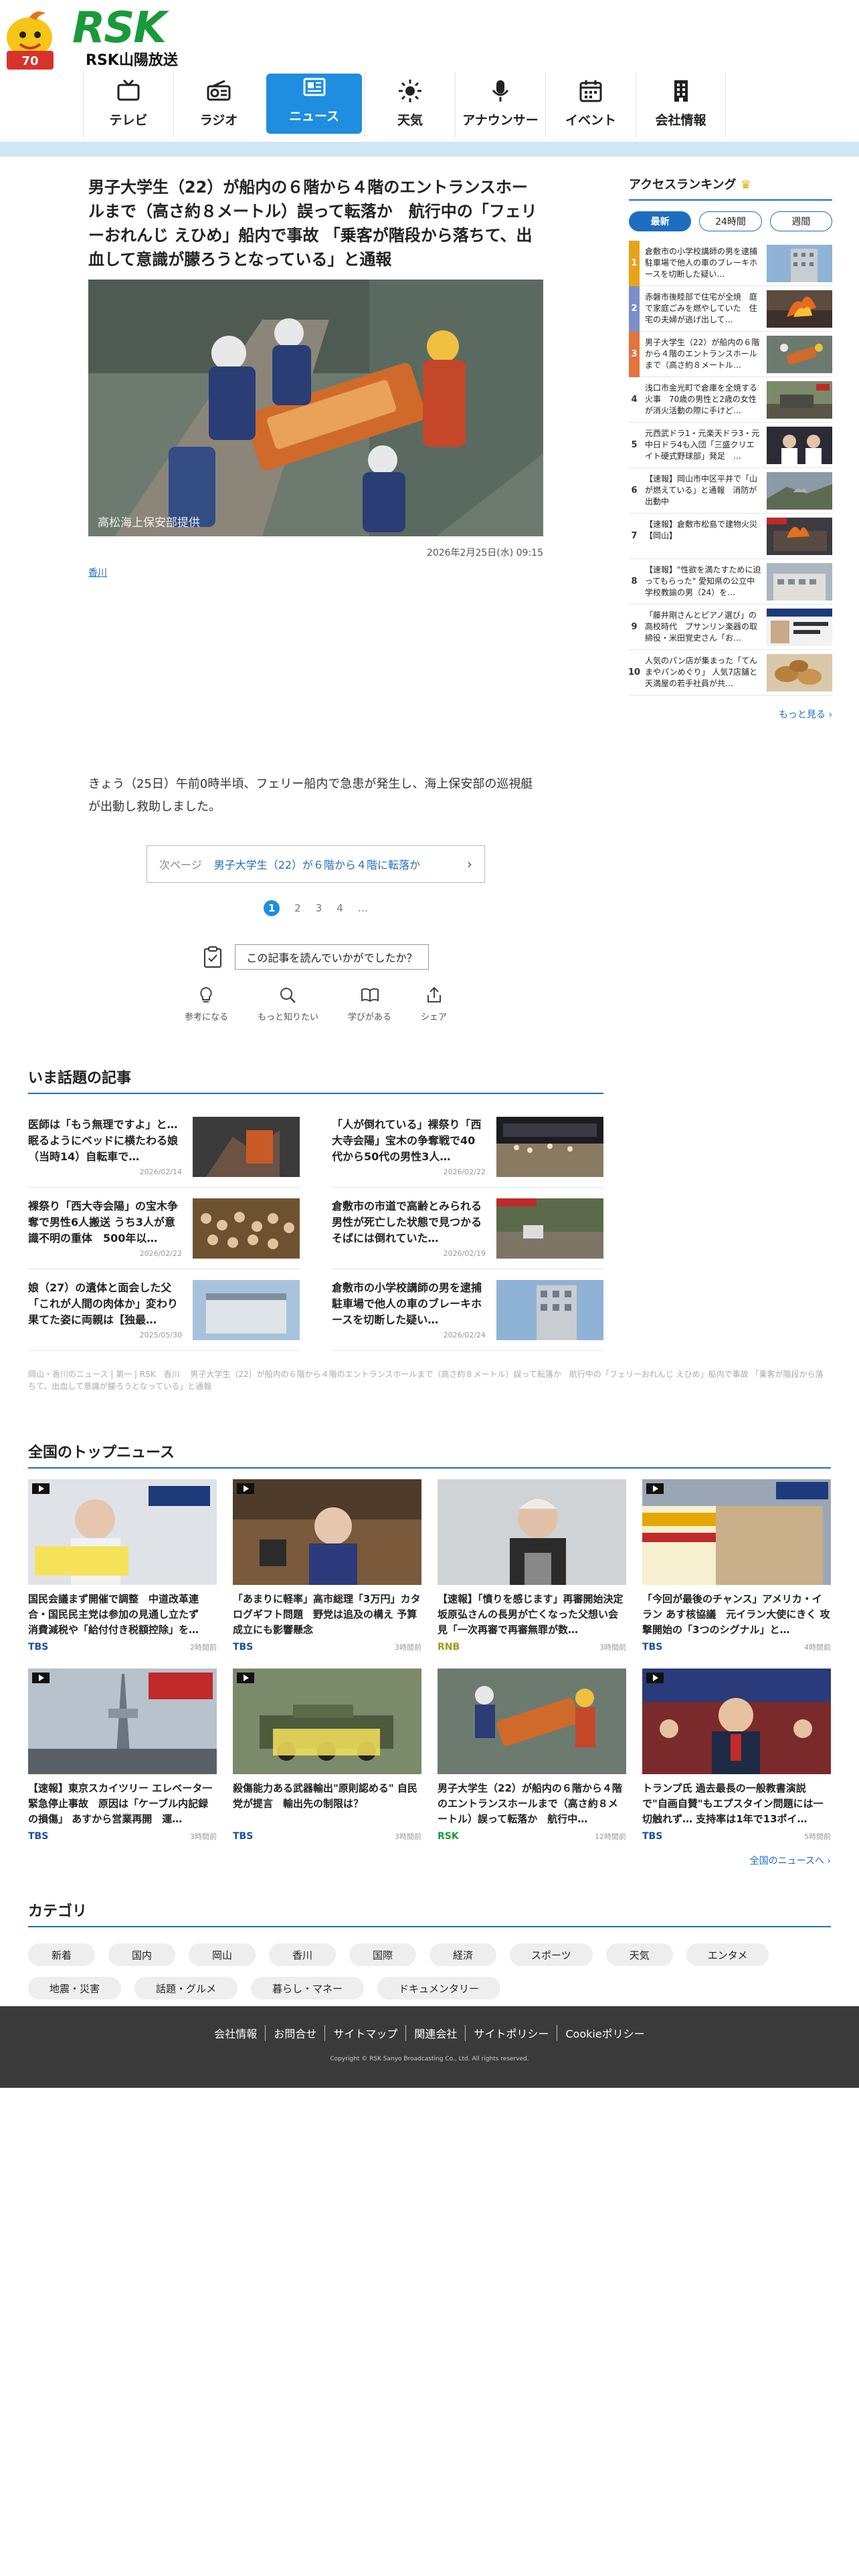  I want to click on nav-item-news: ニュース, so click(314, 104).